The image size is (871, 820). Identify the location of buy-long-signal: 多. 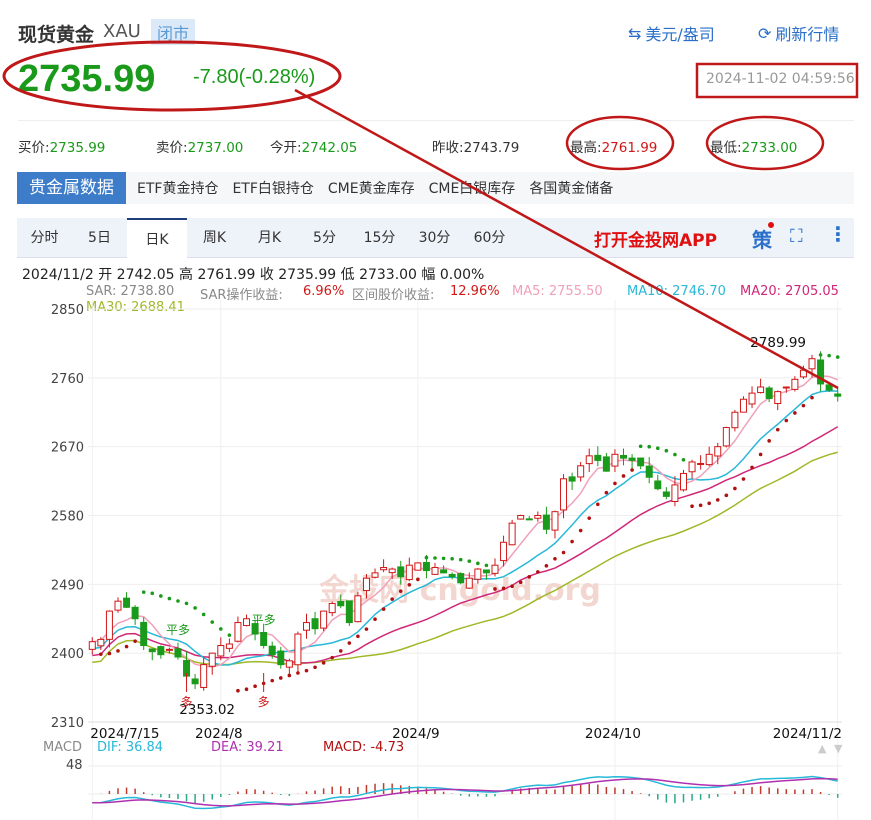
(187, 702).